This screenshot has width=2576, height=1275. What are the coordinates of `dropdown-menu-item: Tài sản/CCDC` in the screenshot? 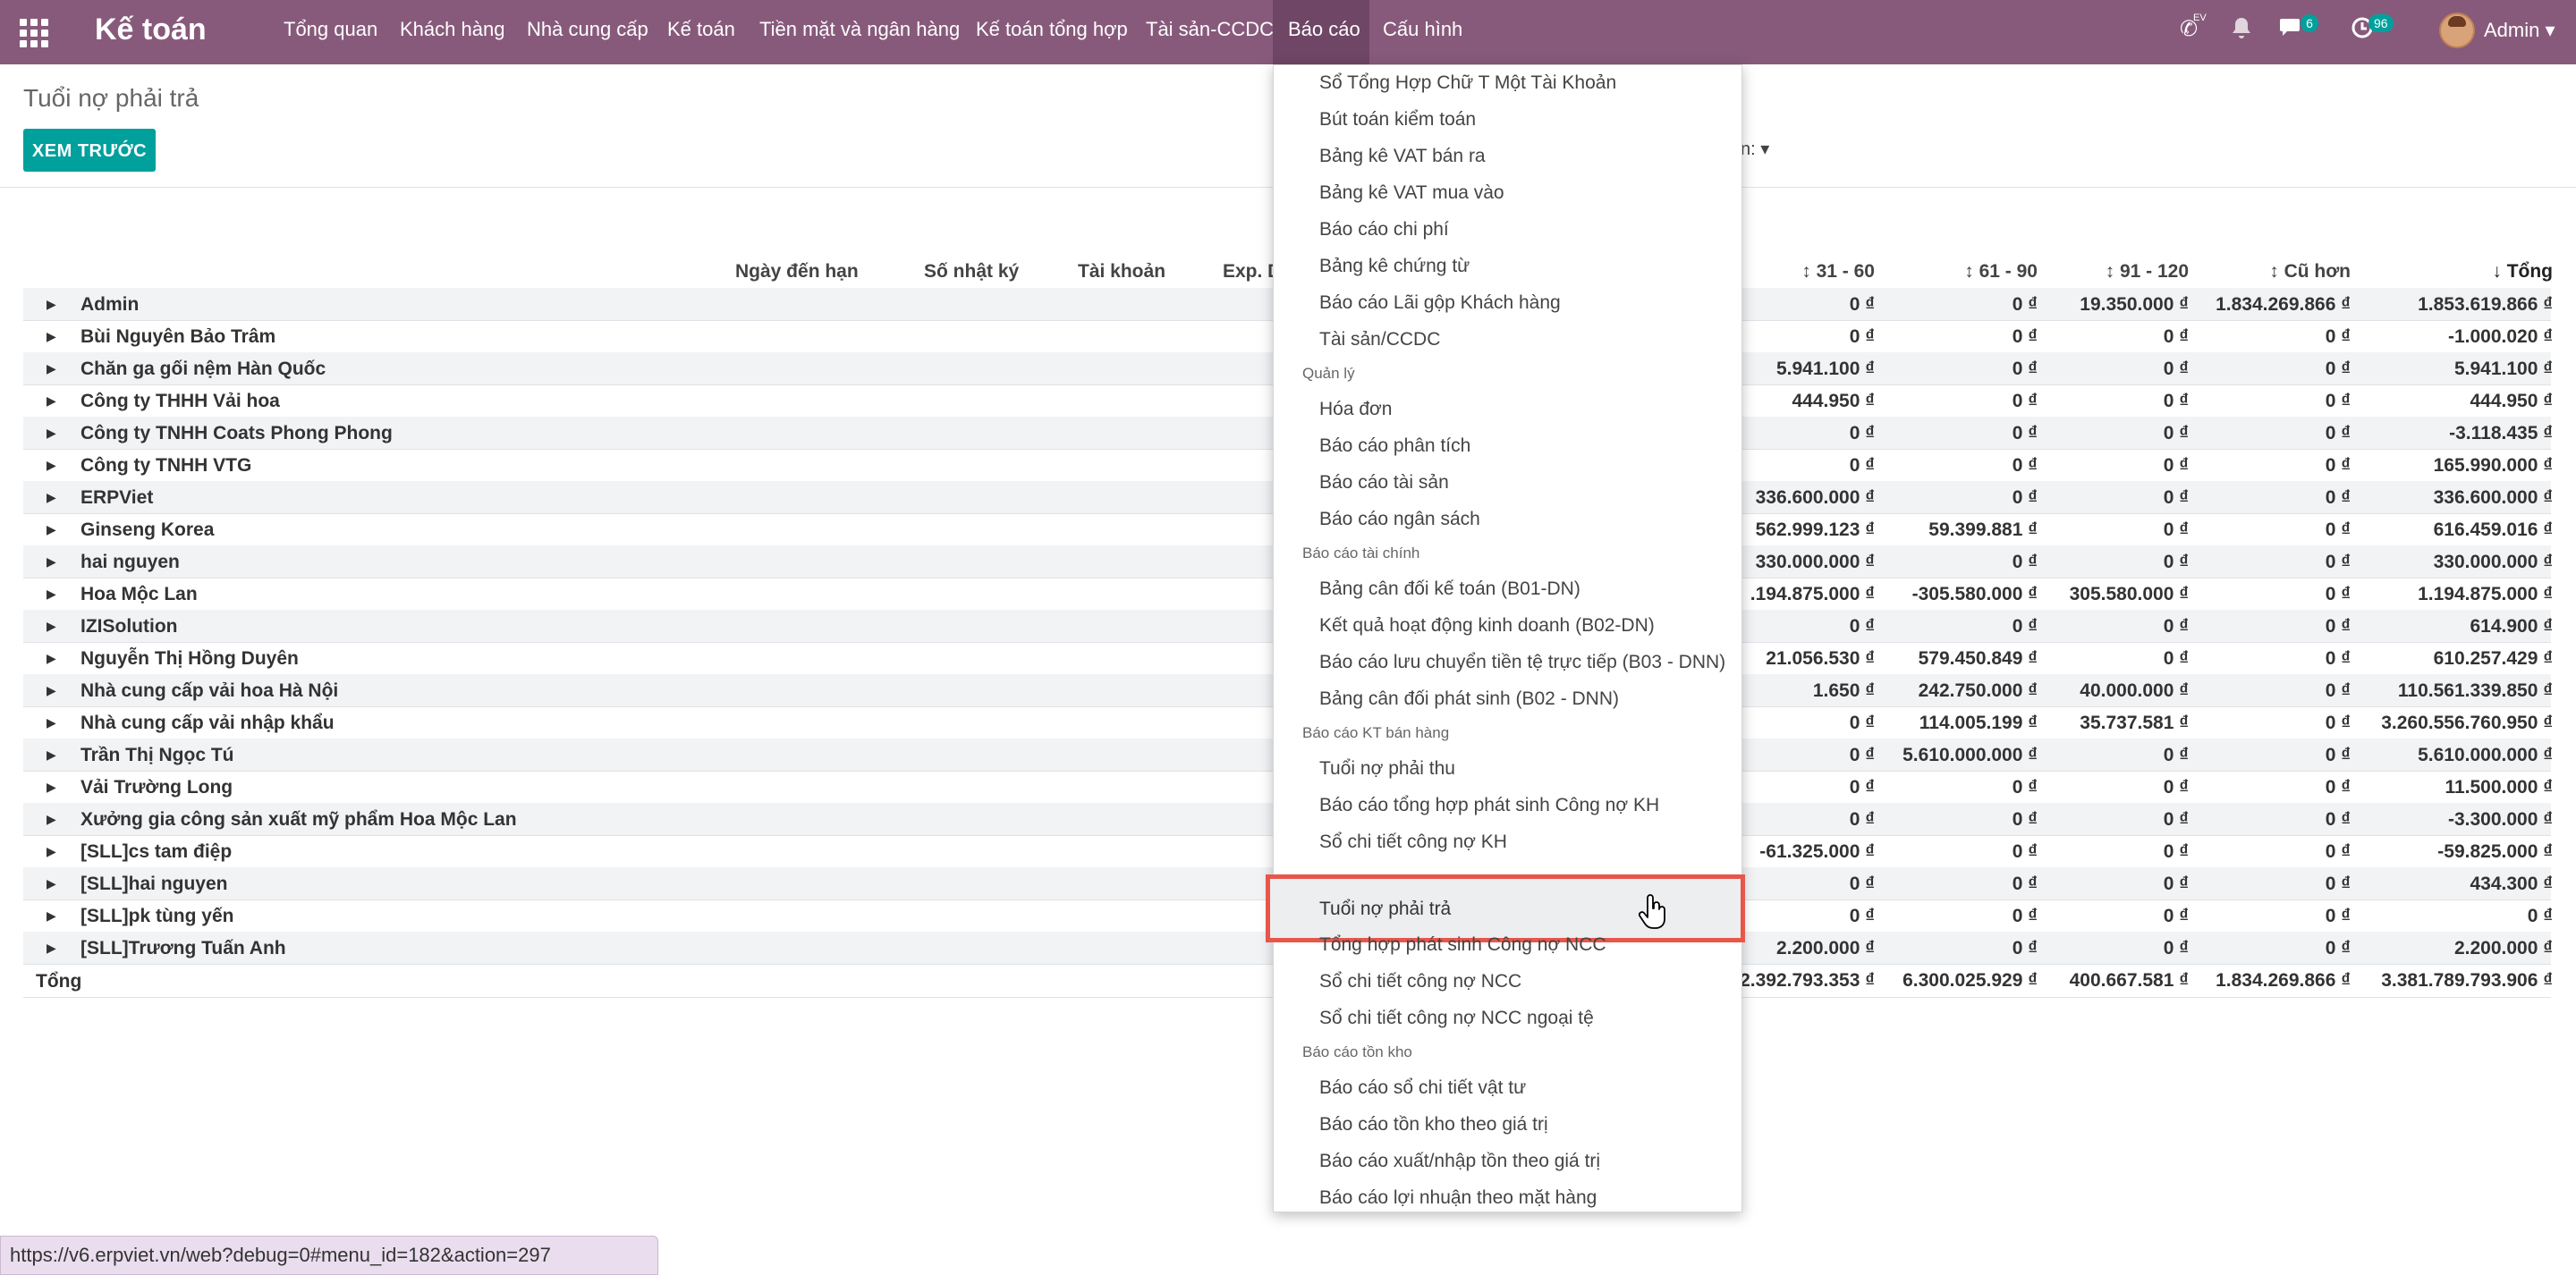 It's located at (1379, 339).